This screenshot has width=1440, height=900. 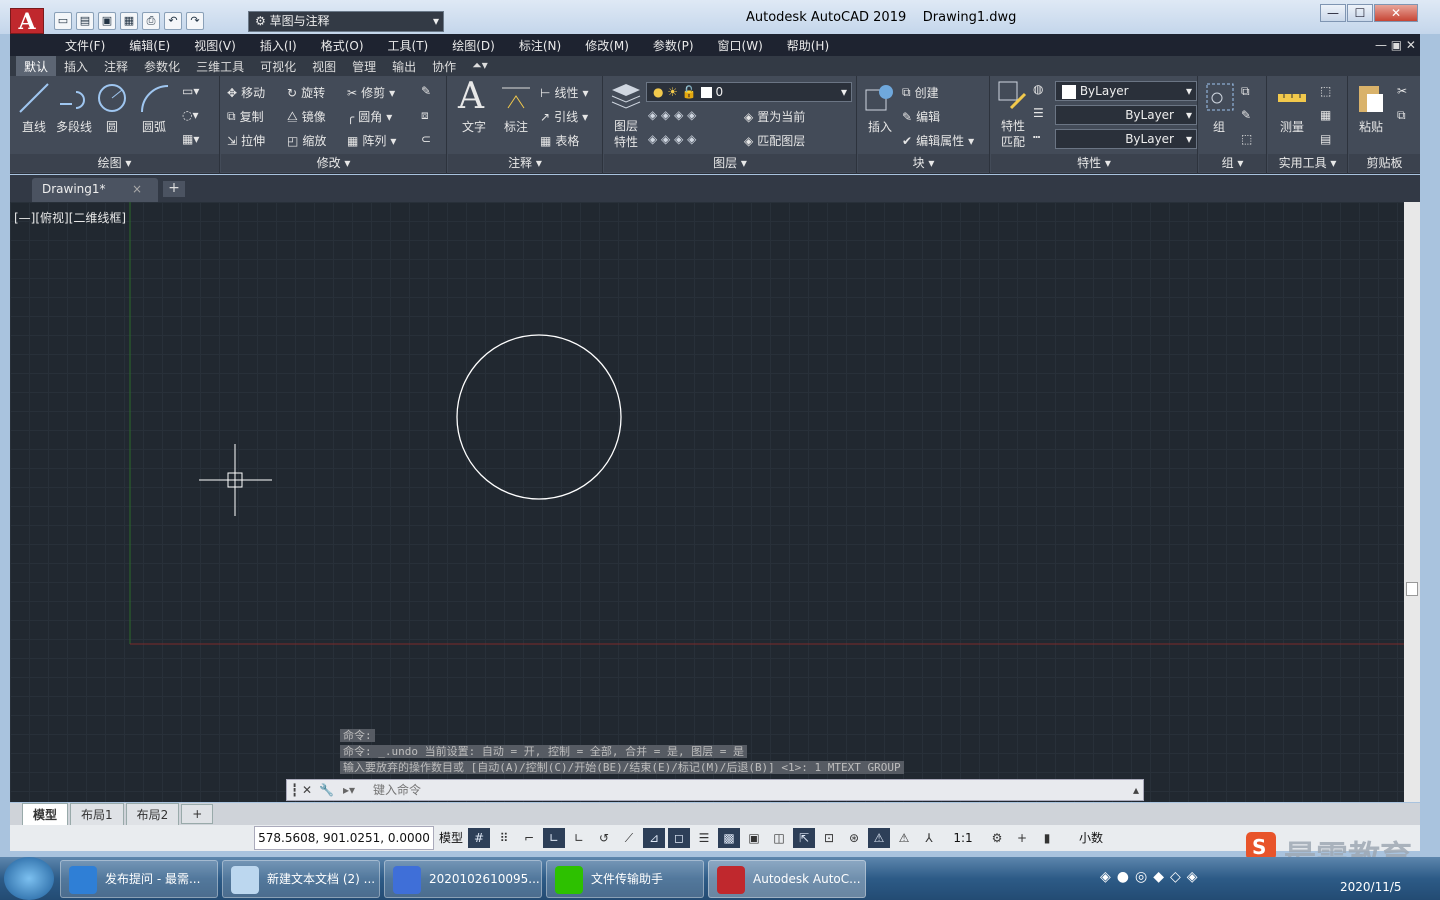 I want to click on ortho-icon: ∟, so click(x=554, y=838).